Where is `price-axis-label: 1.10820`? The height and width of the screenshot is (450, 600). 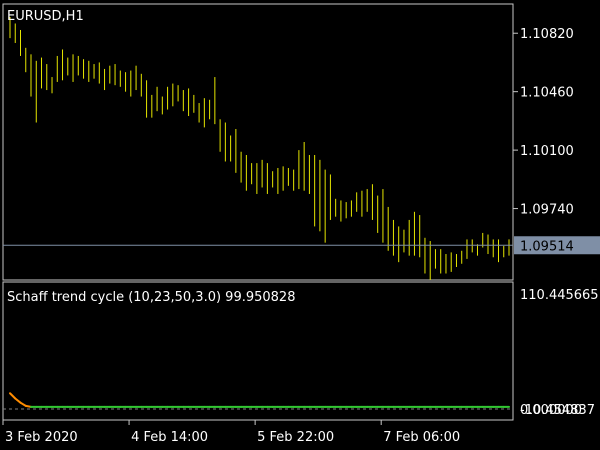
price-axis-label: 1.10820 is located at coordinates (547, 34).